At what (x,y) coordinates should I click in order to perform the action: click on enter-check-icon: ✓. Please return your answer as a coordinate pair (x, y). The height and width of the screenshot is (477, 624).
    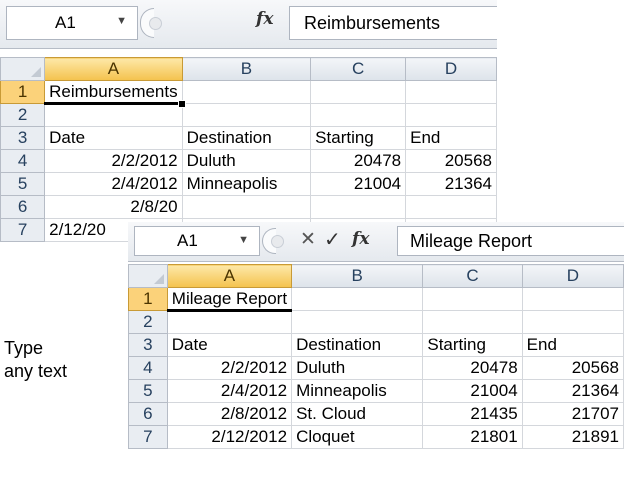
    Looking at the image, I should click on (332, 239).